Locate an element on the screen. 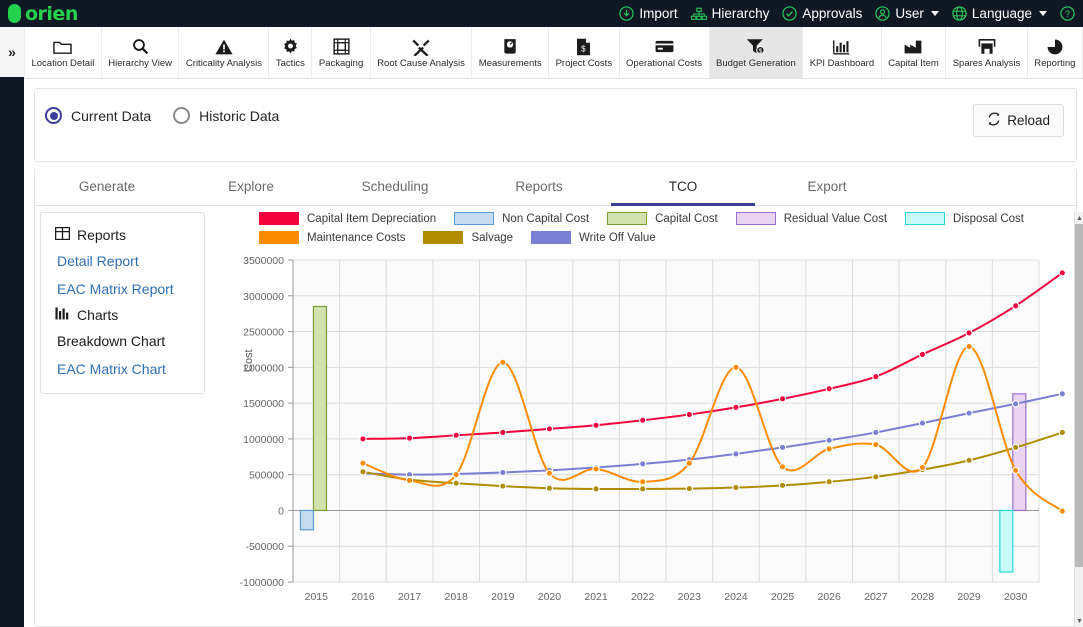  radio-historic-data: Historic Data is located at coordinates (226, 115).